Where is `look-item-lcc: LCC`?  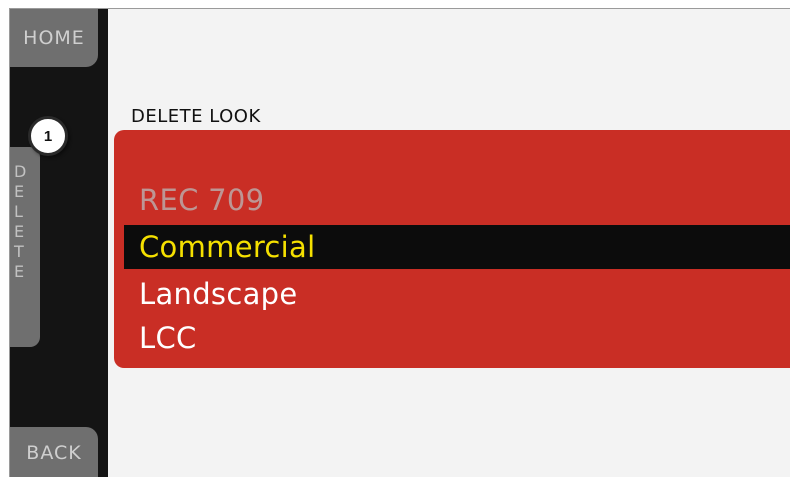
look-item-lcc: LCC is located at coordinates (457, 338).